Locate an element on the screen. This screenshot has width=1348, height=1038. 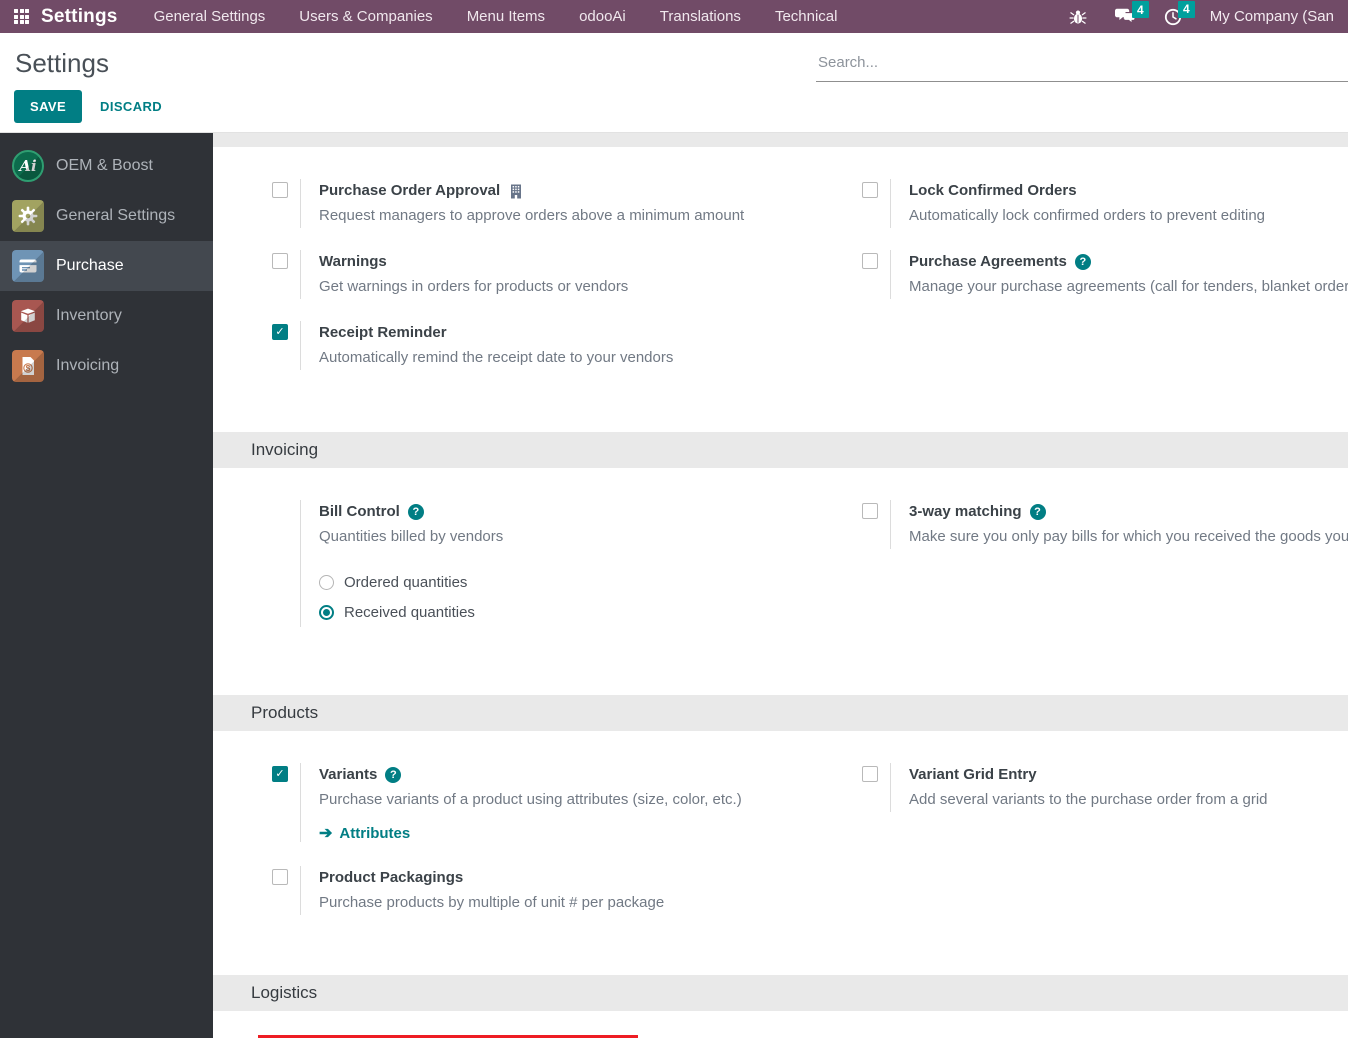
three-way-matching-checkbox: ✓ is located at coordinates (870, 511).